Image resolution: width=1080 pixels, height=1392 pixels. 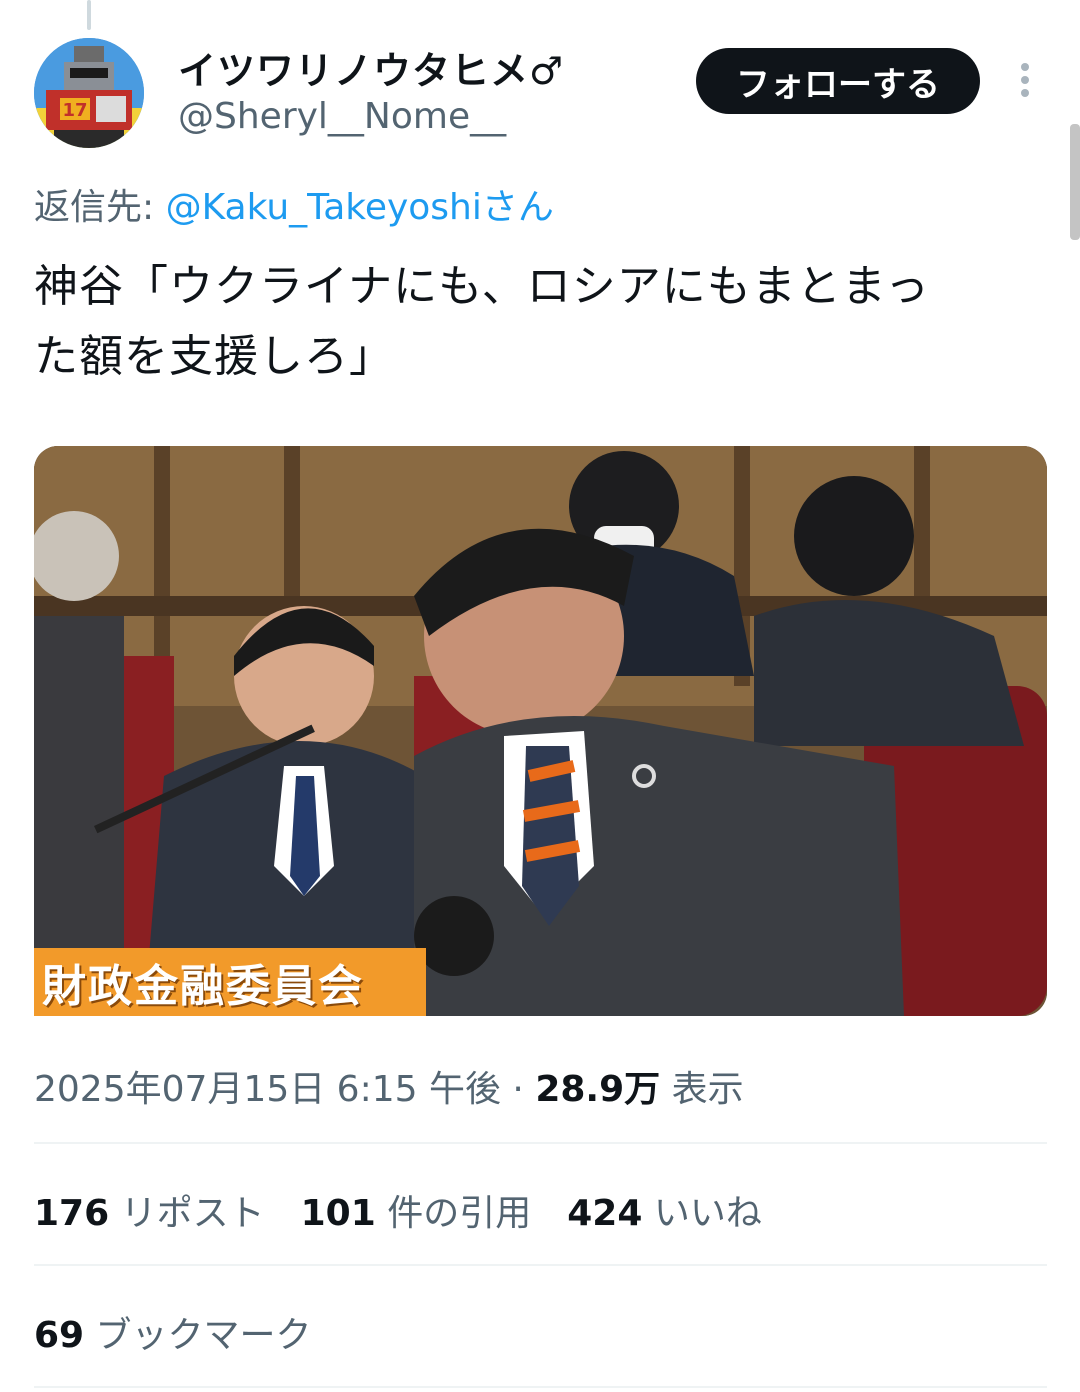 What do you see at coordinates (230, 982) in the screenshot?
I see `video-caption-banner: 財政金融委員会` at bounding box center [230, 982].